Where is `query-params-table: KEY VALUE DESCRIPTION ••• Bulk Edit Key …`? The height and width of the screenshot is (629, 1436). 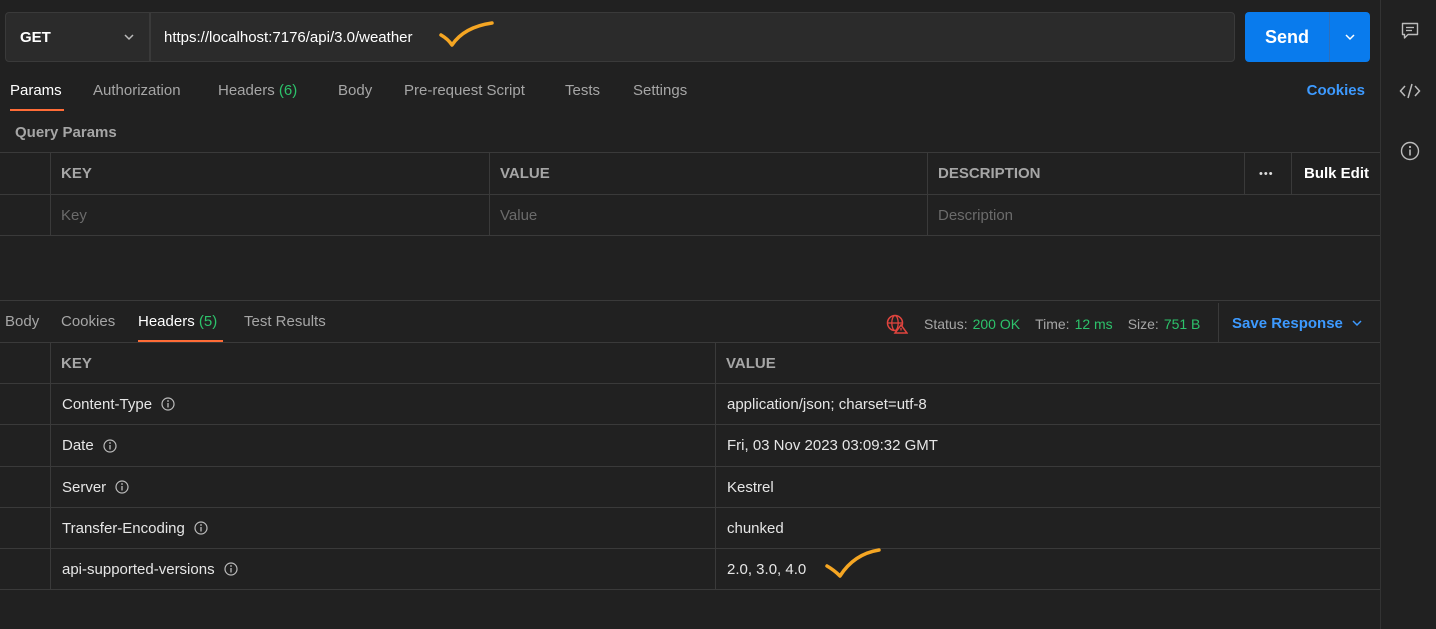
query-params-table: KEY VALUE DESCRIPTION ••• Bulk Edit Key … is located at coordinates (690, 194).